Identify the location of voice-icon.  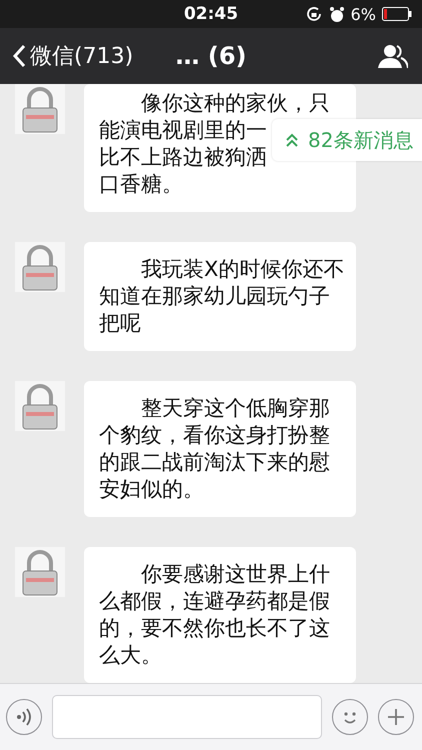
(24, 717).